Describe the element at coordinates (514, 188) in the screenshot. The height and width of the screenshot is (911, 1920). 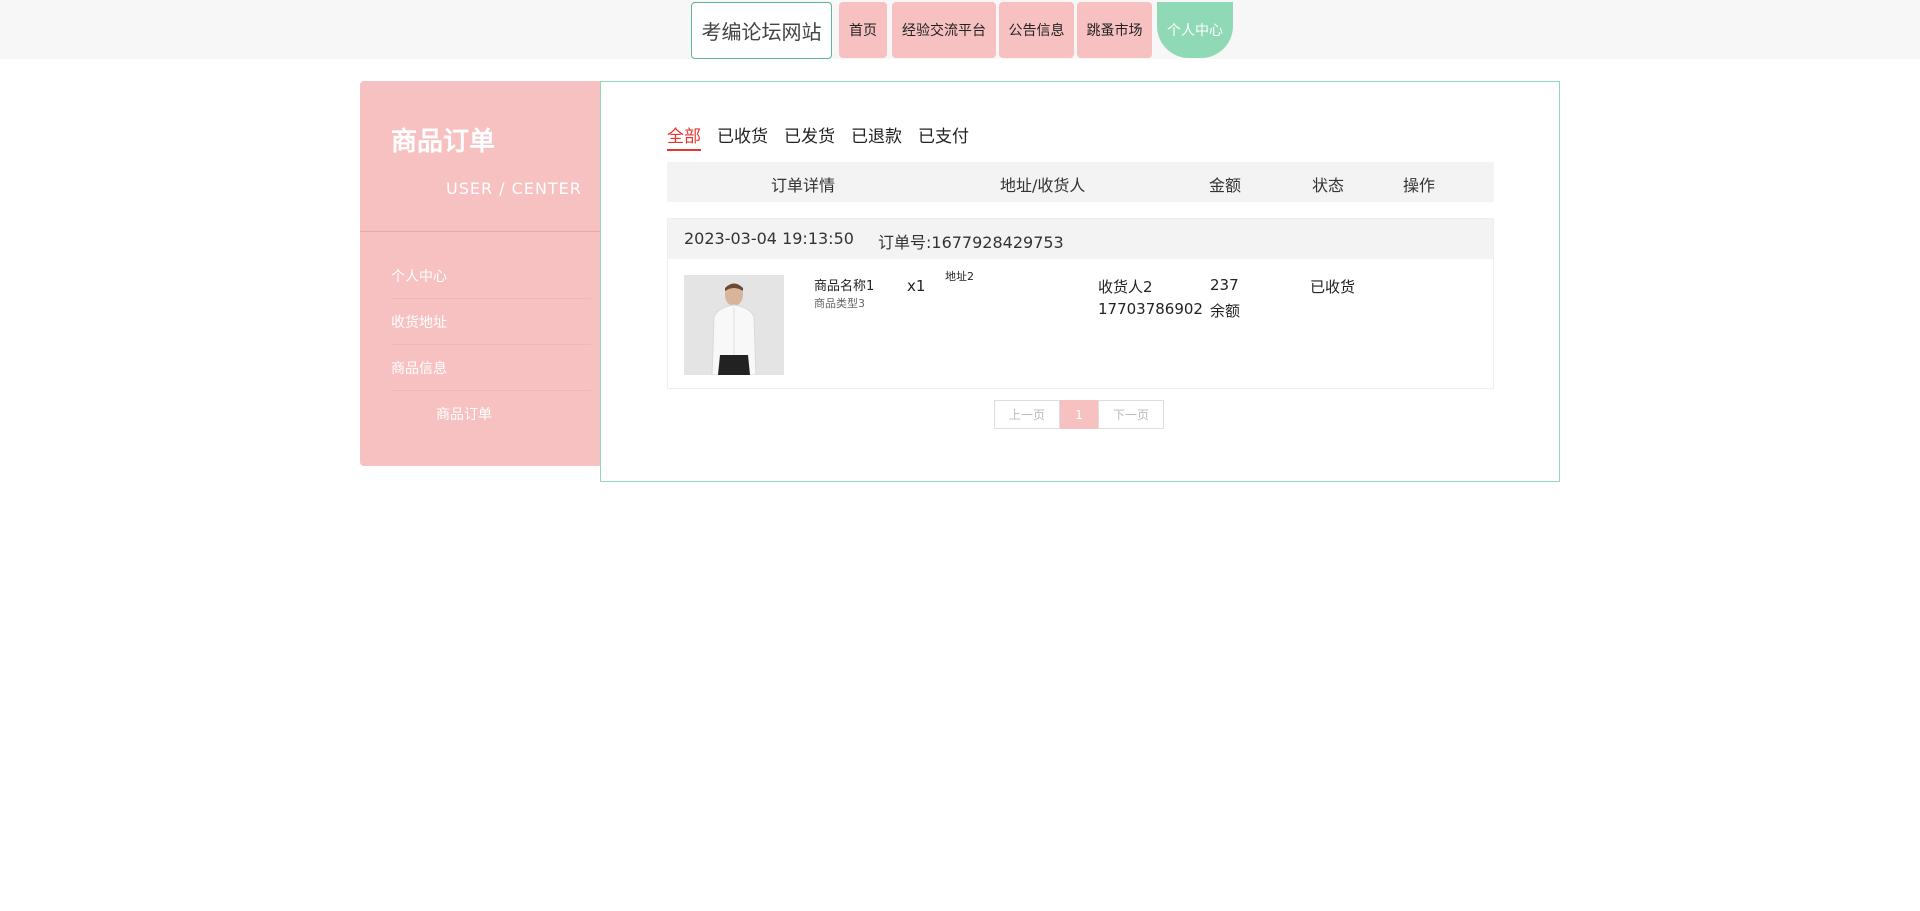
I see `sidebar-subtitle: USER / CENTER` at that location.